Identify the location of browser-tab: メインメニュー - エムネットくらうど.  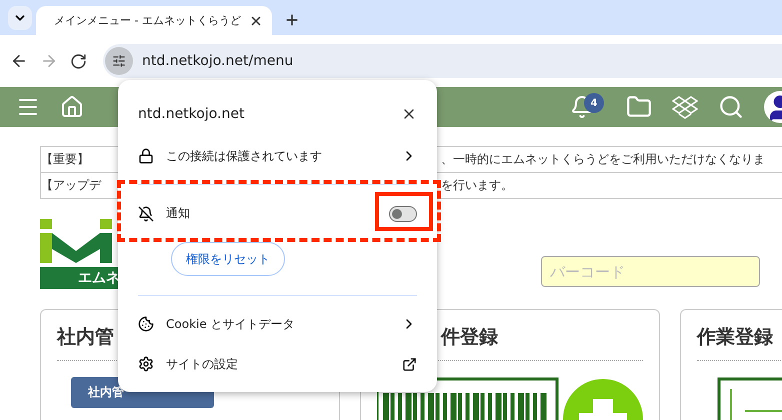
(154, 20).